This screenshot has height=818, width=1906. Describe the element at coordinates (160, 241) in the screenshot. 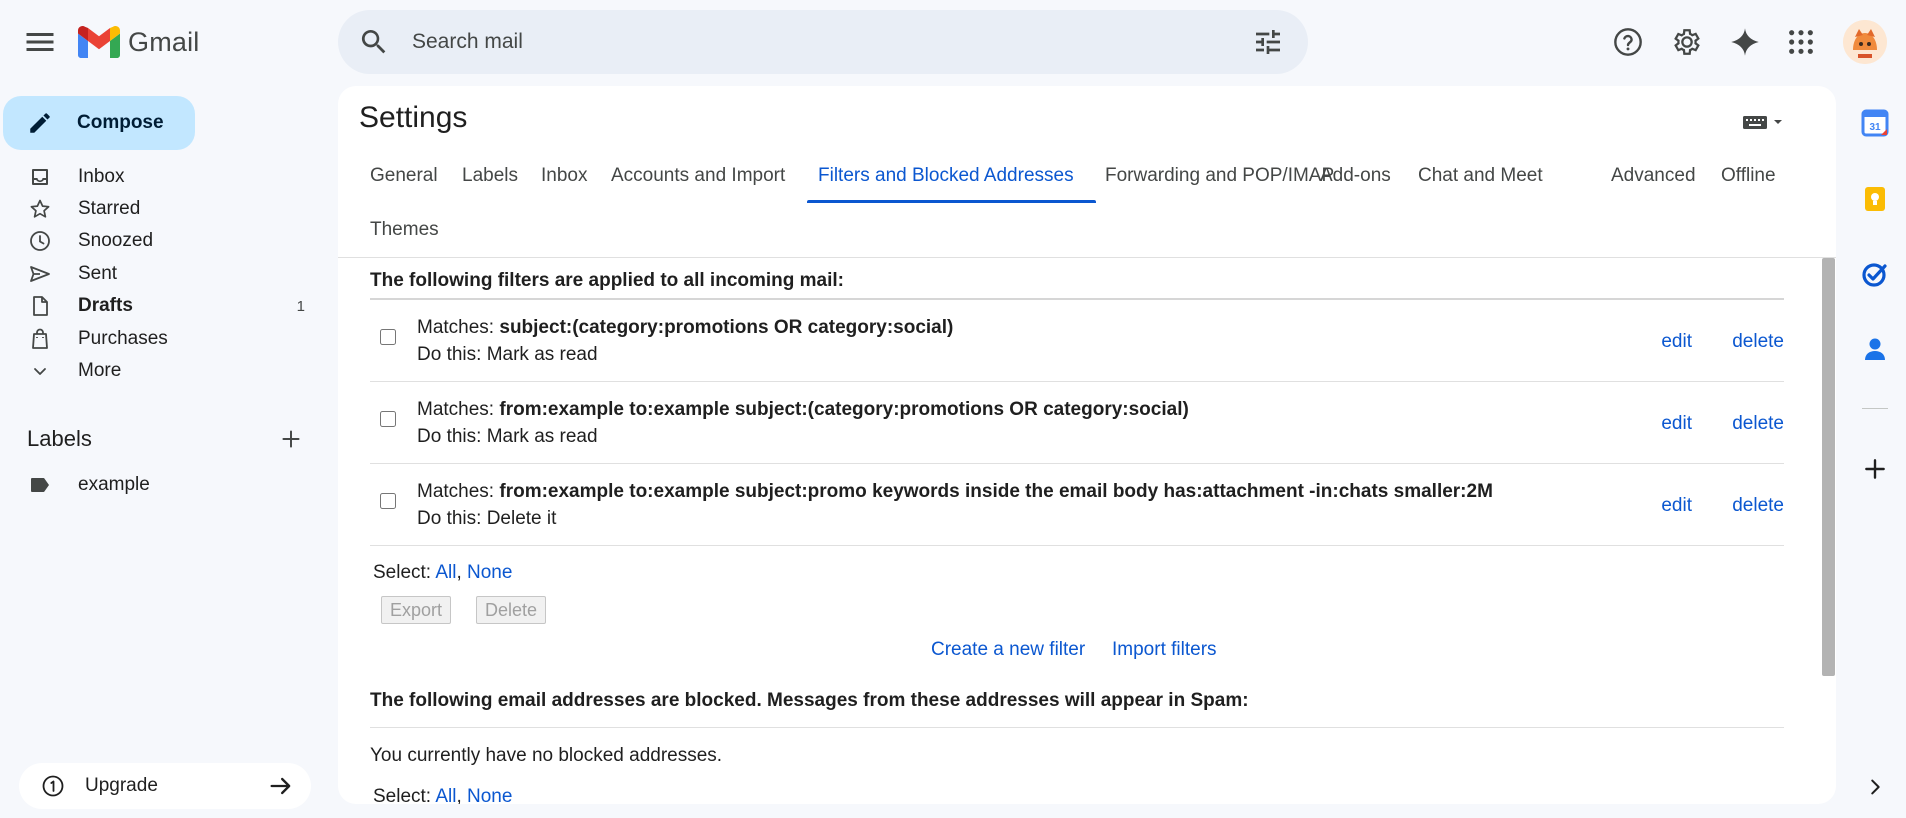

I see `nav-item-snoozed: Snoozed` at that location.